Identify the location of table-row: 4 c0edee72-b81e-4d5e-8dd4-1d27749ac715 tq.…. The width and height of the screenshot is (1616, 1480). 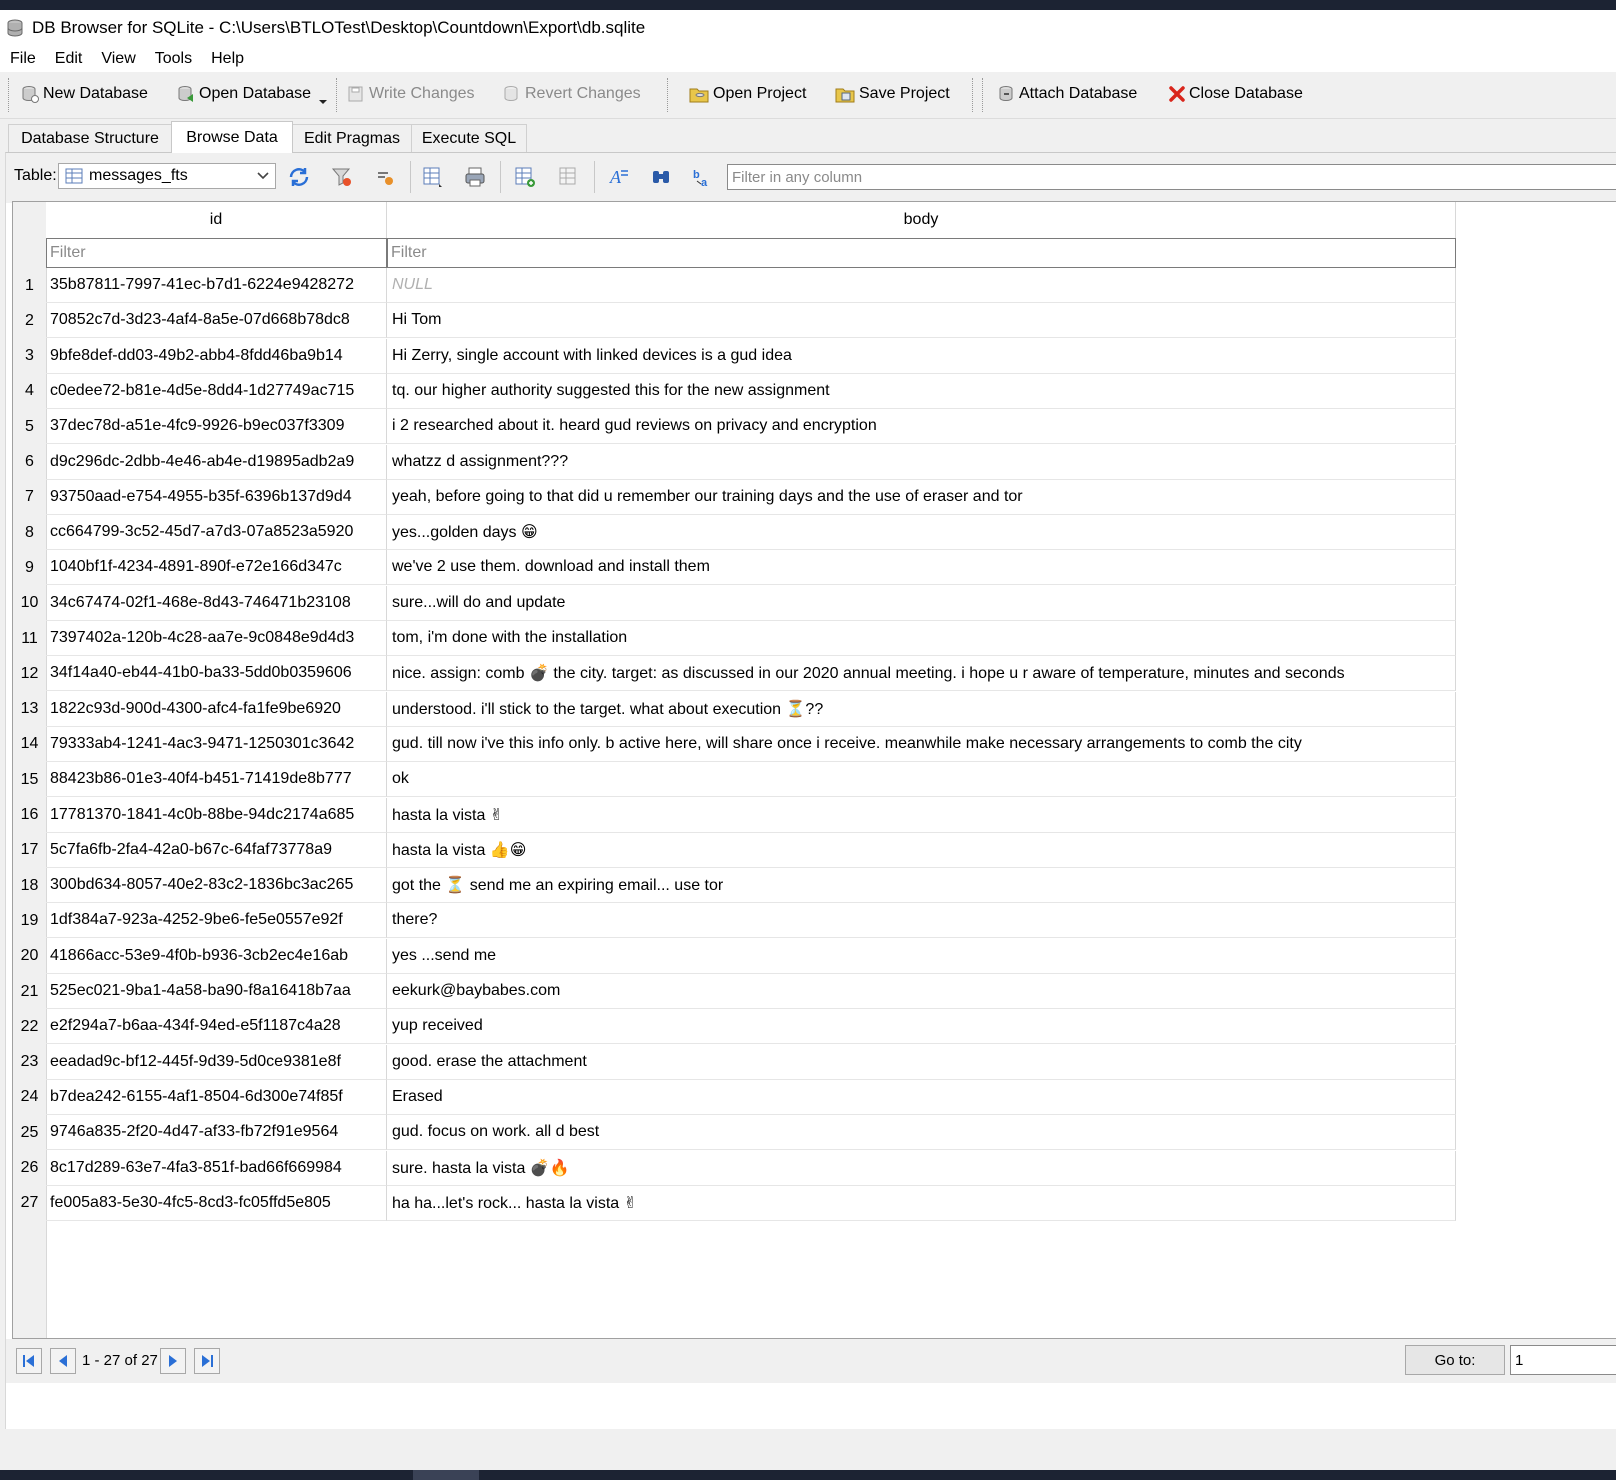
(734, 391).